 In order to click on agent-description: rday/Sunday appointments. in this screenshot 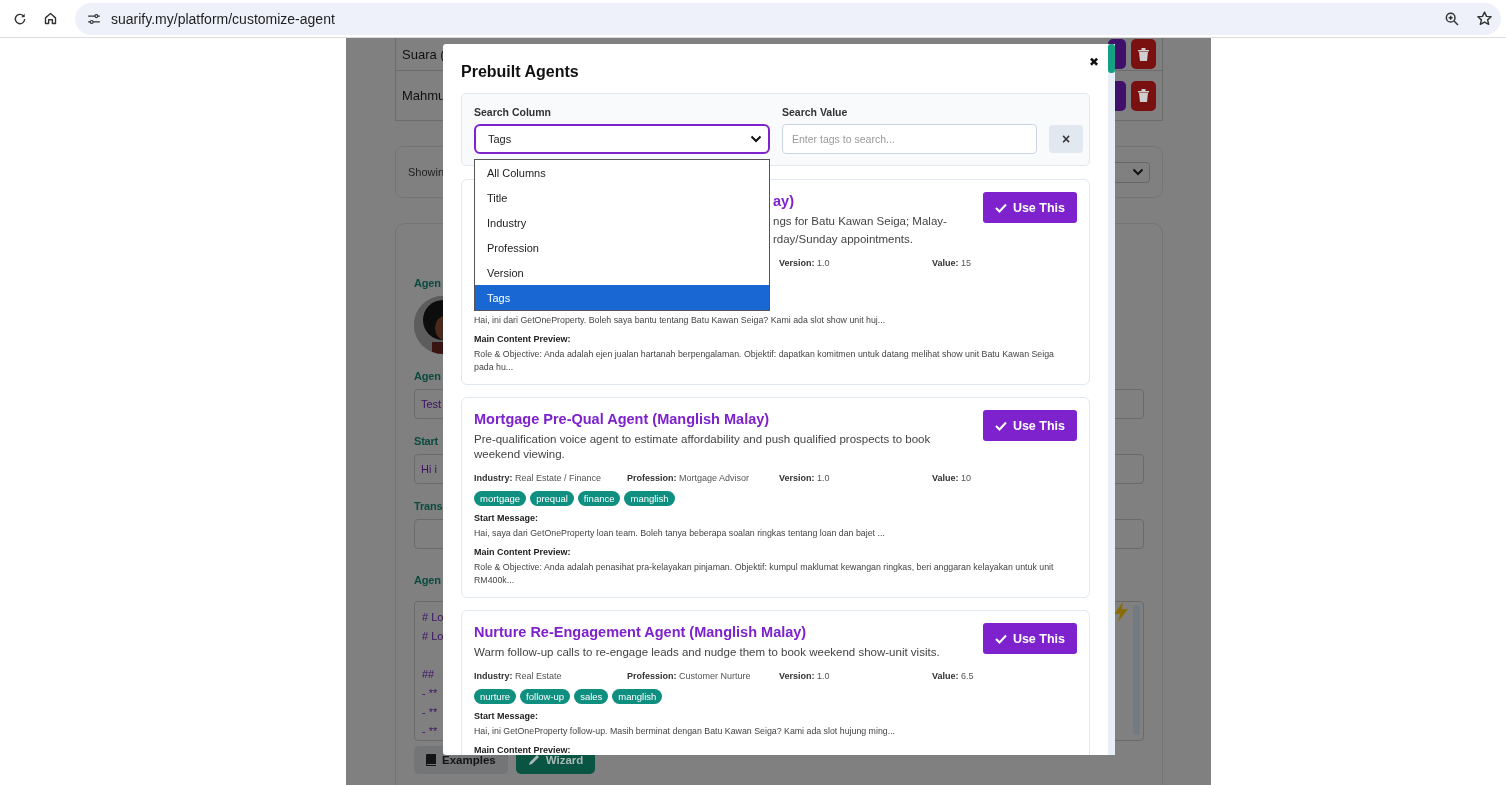, I will do `click(843, 239)`.